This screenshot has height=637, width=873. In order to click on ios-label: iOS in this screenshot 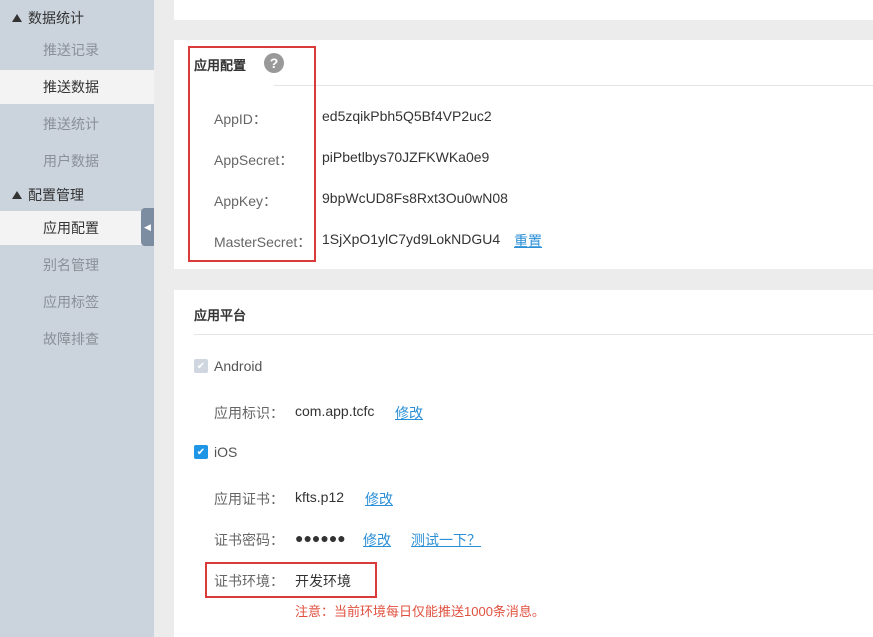, I will do `click(226, 452)`.